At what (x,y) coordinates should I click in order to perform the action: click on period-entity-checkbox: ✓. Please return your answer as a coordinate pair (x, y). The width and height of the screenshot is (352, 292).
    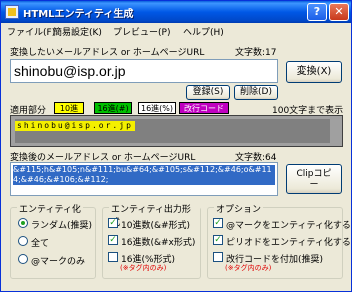
    Looking at the image, I should click on (218, 240).